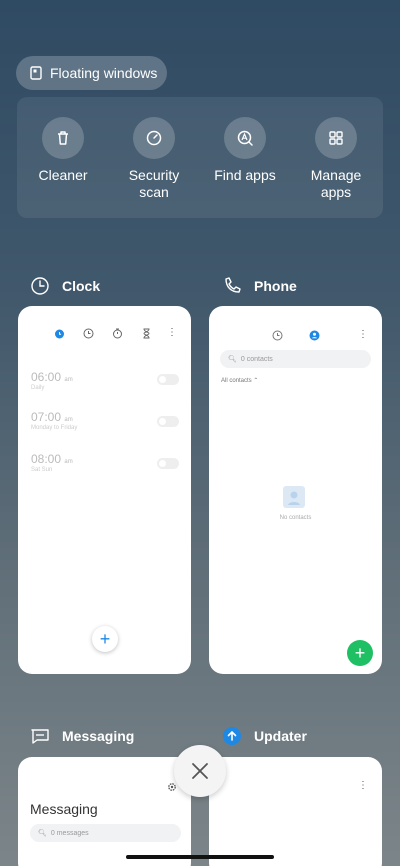 The height and width of the screenshot is (866, 400). What do you see at coordinates (52, 462) in the screenshot?
I see `alarm-item: 08:00 am Sat Sun` at bounding box center [52, 462].